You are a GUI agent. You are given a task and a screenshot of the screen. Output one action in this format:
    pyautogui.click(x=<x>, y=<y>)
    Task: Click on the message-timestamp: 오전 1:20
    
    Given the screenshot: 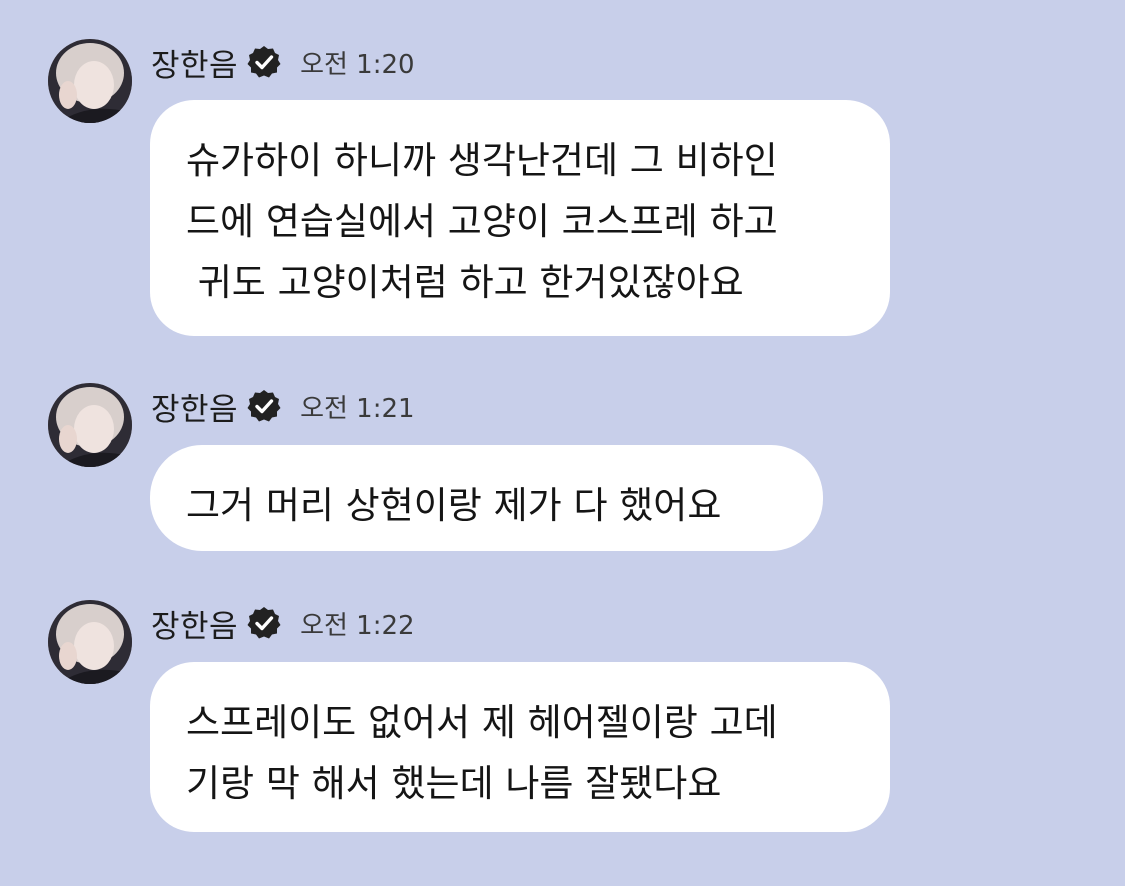 What is the action you would take?
    pyautogui.click(x=357, y=64)
    